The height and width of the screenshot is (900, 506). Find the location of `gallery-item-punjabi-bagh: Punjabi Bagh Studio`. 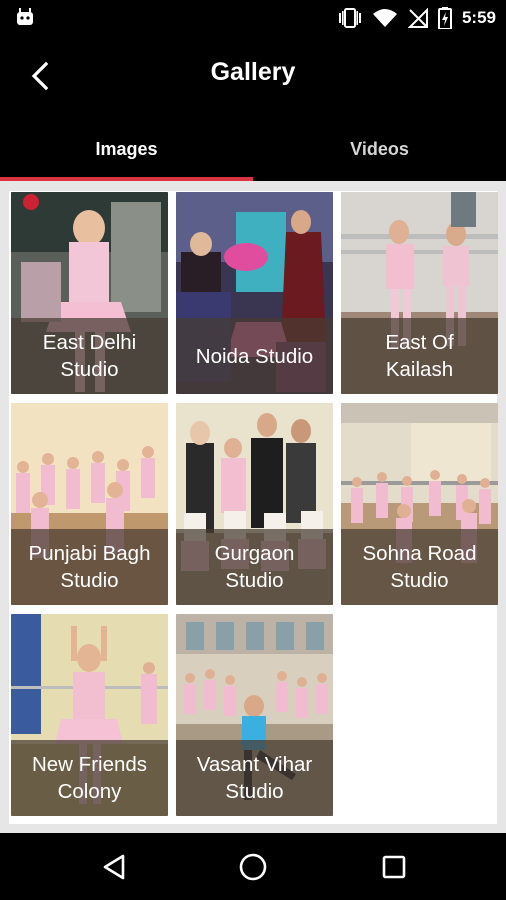

gallery-item-punjabi-bagh: Punjabi Bagh Studio is located at coordinates (89, 504).